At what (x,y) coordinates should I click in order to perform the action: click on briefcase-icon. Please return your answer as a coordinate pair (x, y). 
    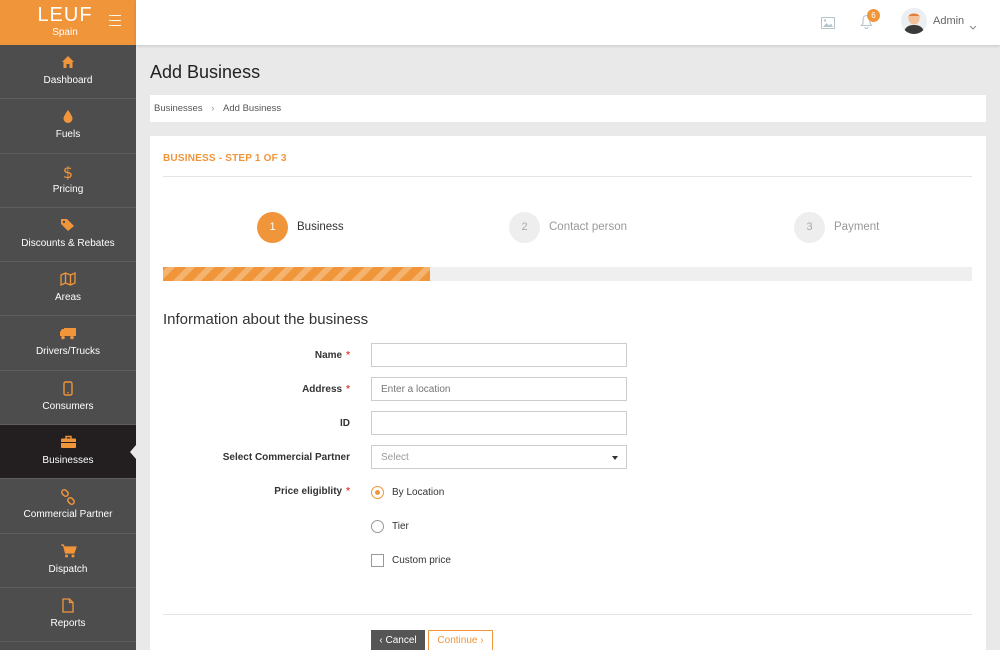
    Looking at the image, I should click on (68, 443).